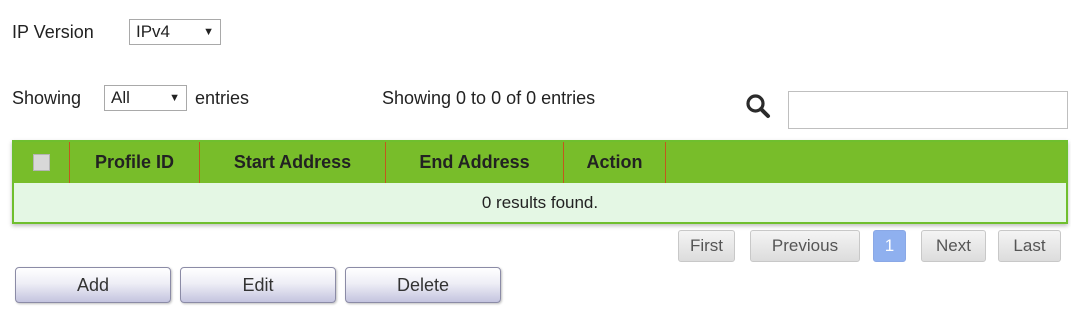  Describe the element at coordinates (135, 162) in the screenshot. I see `column-header-profile-id: Profile ID` at that location.